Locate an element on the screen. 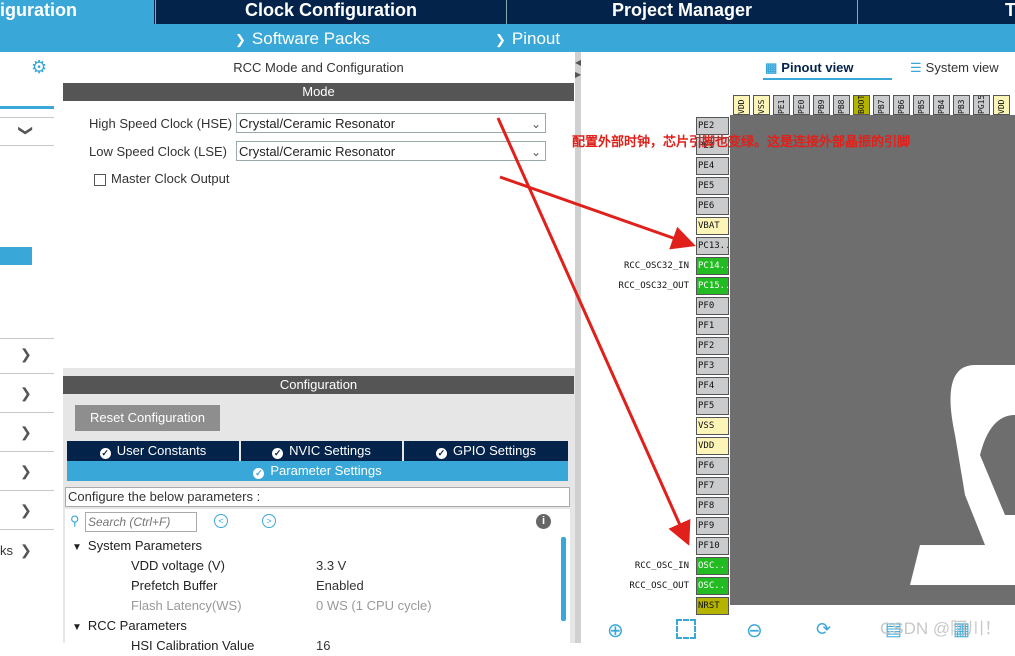 Image resolution: width=1015 pixels, height=656 pixels. pin: PF1 is located at coordinates (712, 326).